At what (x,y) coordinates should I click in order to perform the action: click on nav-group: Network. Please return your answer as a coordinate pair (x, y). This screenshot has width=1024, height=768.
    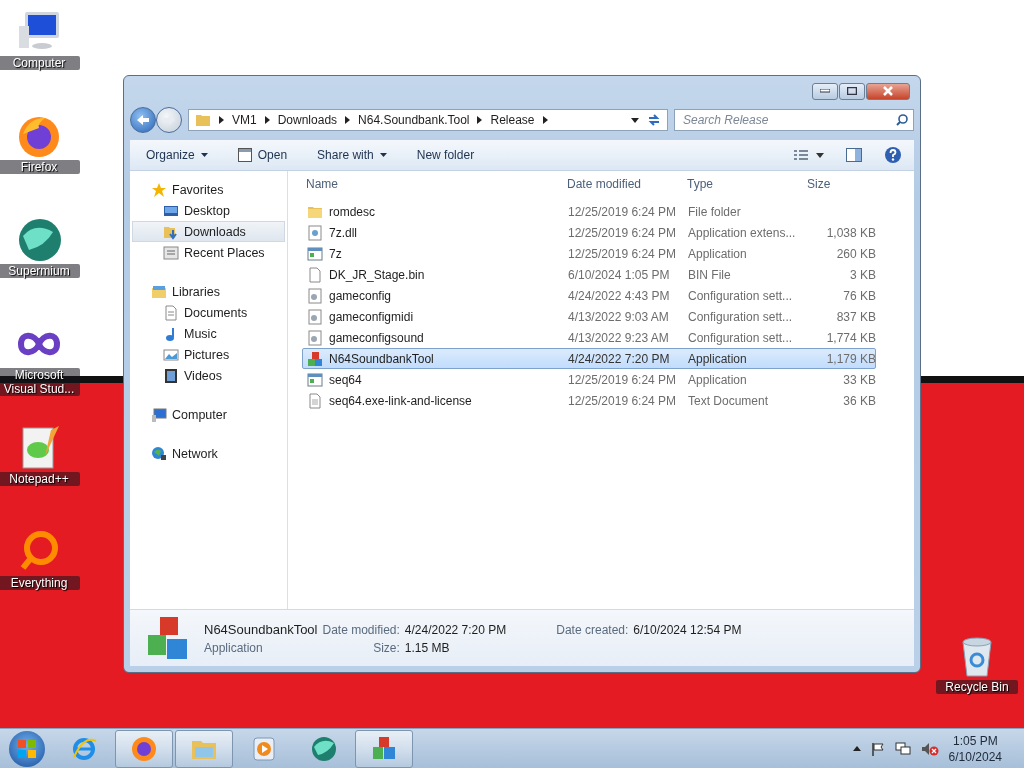
    Looking at the image, I should click on (208, 453).